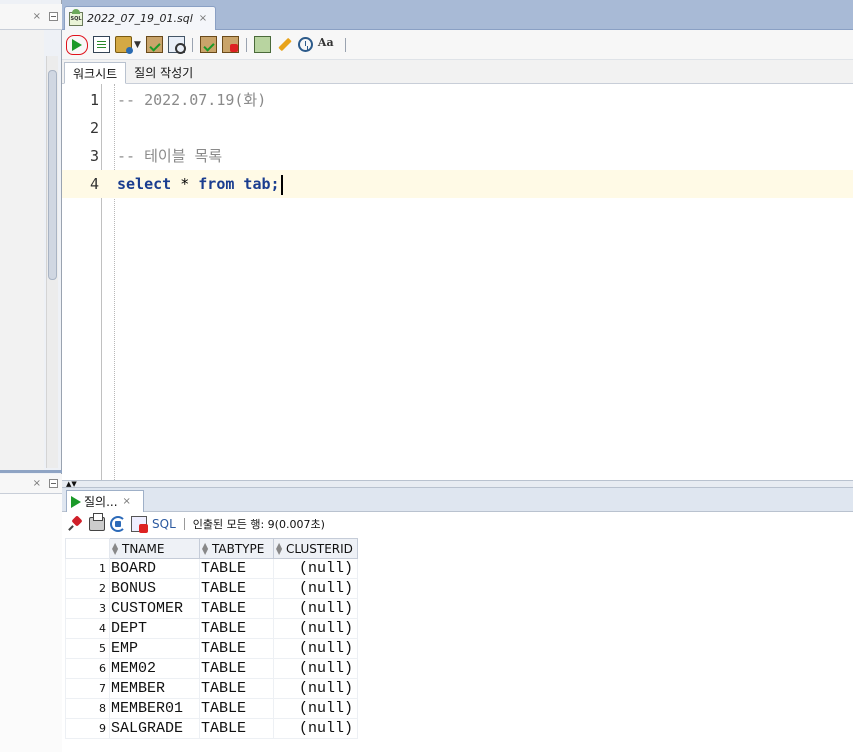 The image size is (853, 752). I want to click on cell-tname: CUSTOMER, so click(154, 608).